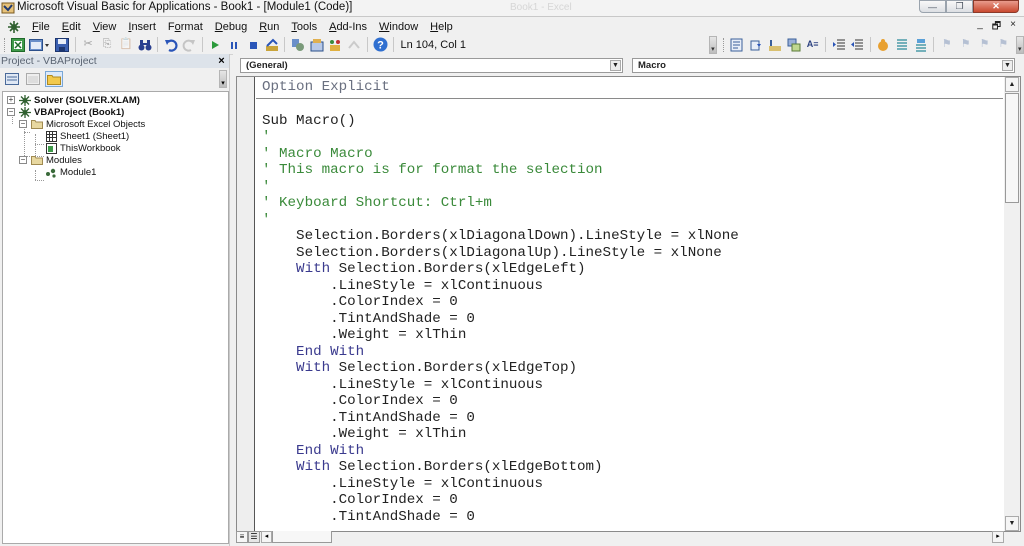  Describe the element at coordinates (145, 45) in the screenshot. I see `find-button` at that location.